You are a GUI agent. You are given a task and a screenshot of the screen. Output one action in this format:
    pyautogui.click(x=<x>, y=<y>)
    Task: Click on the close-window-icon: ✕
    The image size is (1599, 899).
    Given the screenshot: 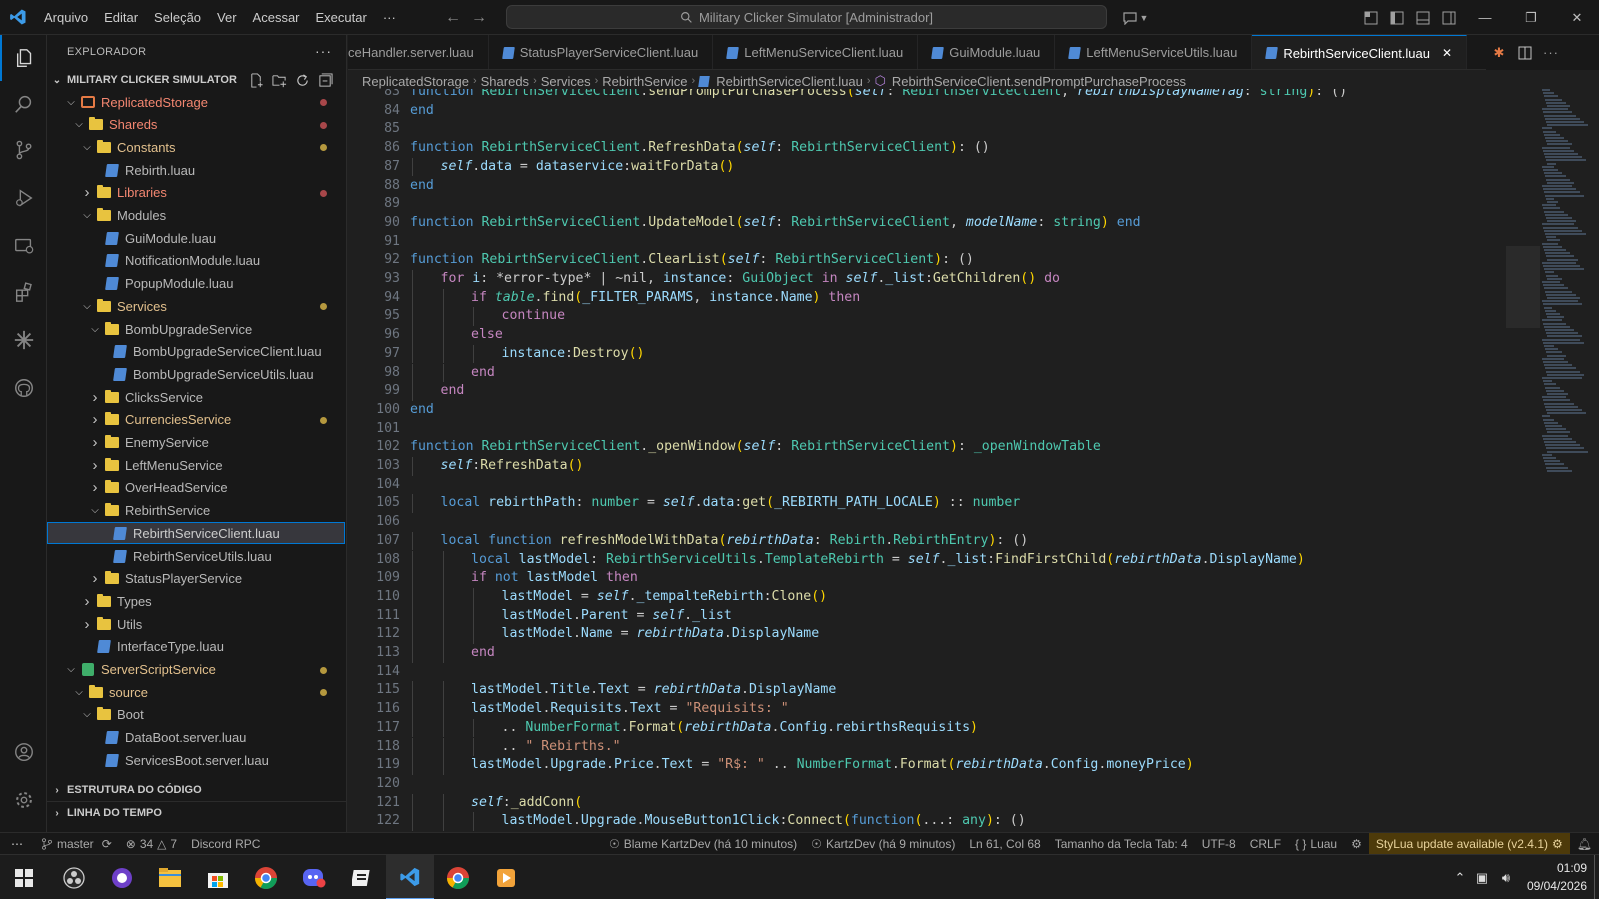 What is the action you would take?
    pyautogui.click(x=1576, y=17)
    